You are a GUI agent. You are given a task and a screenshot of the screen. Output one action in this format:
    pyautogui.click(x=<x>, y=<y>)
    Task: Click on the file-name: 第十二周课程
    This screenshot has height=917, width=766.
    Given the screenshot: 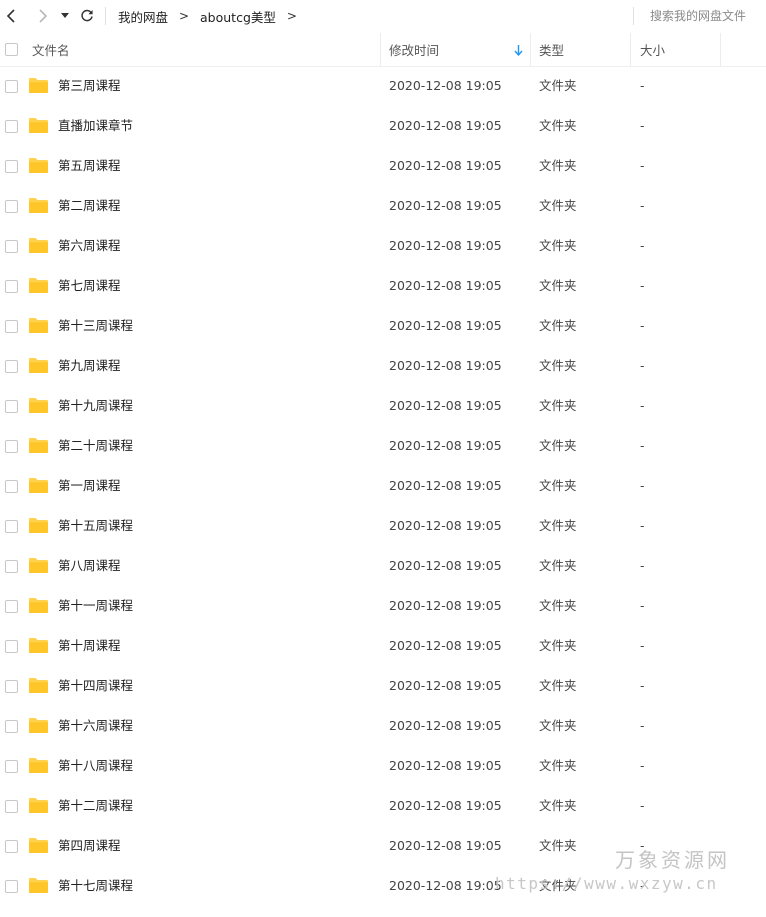 What is the action you would take?
    pyautogui.click(x=95, y=806)
    